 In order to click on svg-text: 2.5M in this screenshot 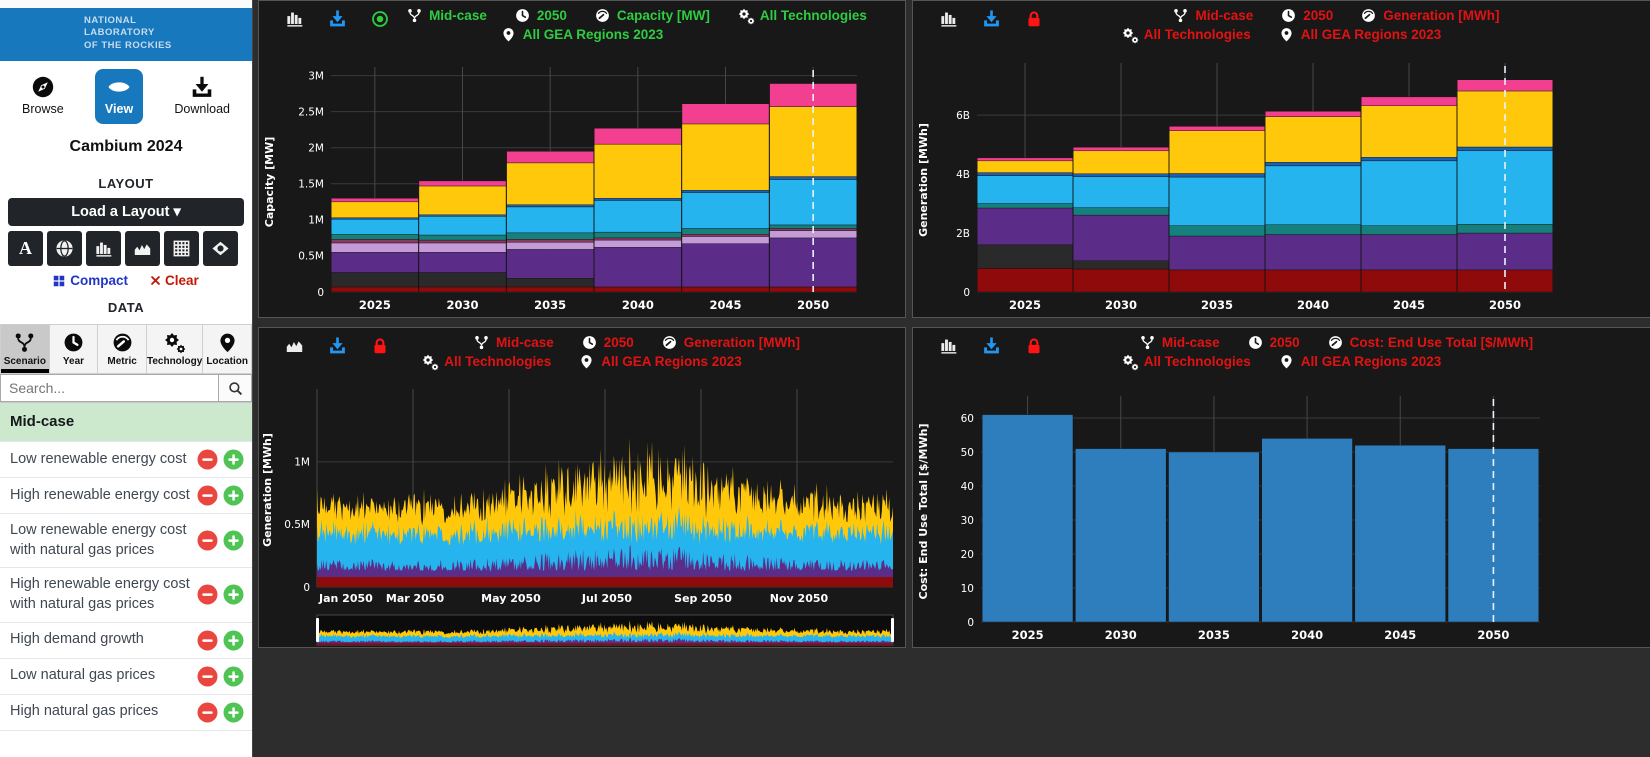, I will do `click(311, 112)`.